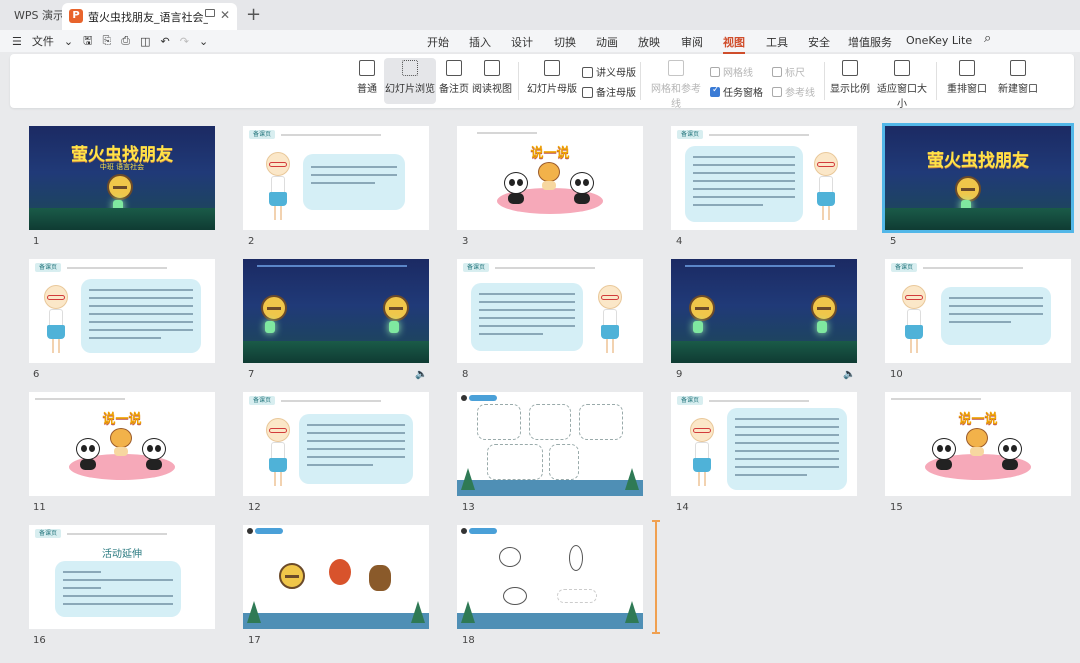  Describe the element at coordinates (106, 41) in the screenshot. I see `export-icon: ⎘` at that location.